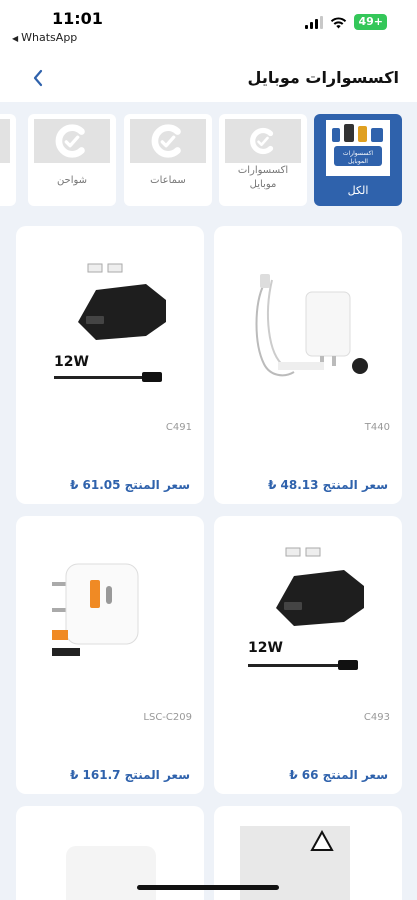  I want to click on product-card: LSC-C209 سعر المنتج 161.7 ₺, so click(110, 655).